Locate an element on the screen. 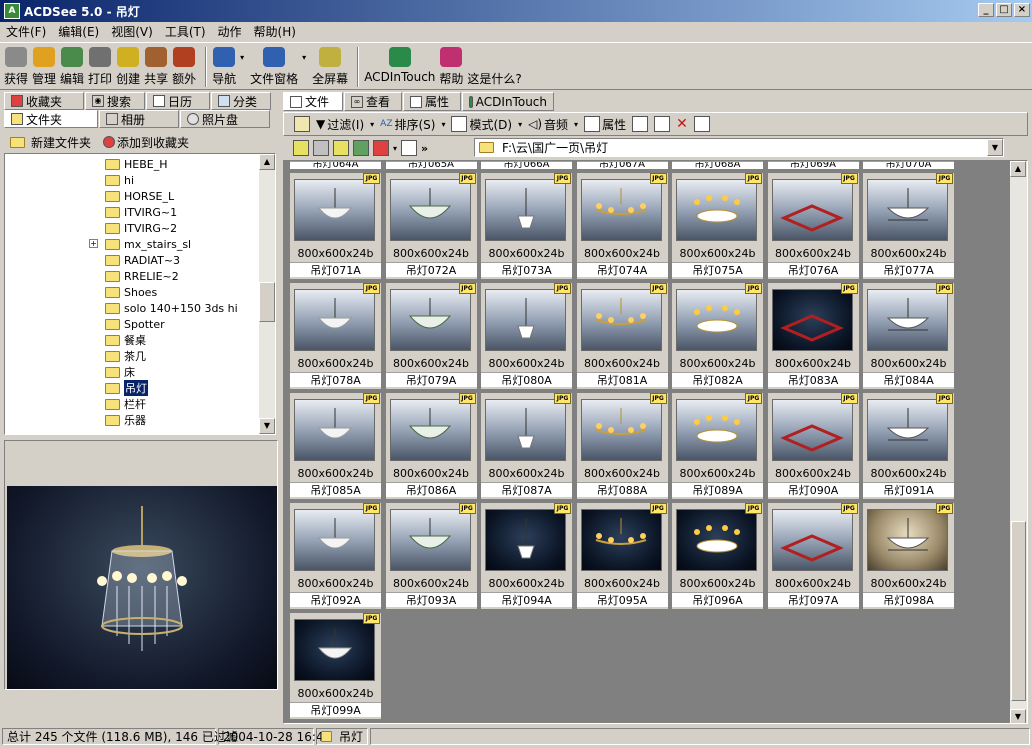 This screenshot has width=1032, height=748. refresh-icon is located at coordinates (361, 148).